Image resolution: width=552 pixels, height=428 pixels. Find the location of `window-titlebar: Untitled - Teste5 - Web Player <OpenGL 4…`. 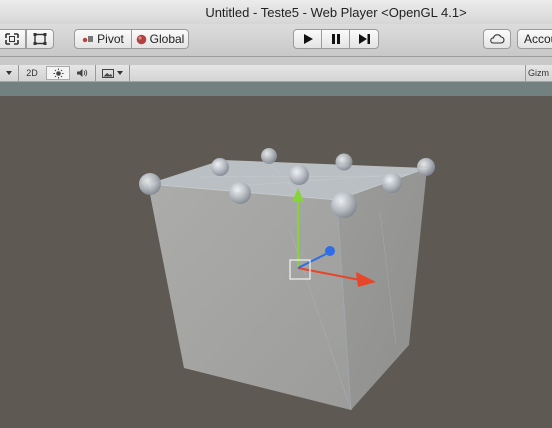

window-titlebar: Untitled - Teste5 - Web Player <OpenGL 4… is located at coordinates (276, 12).